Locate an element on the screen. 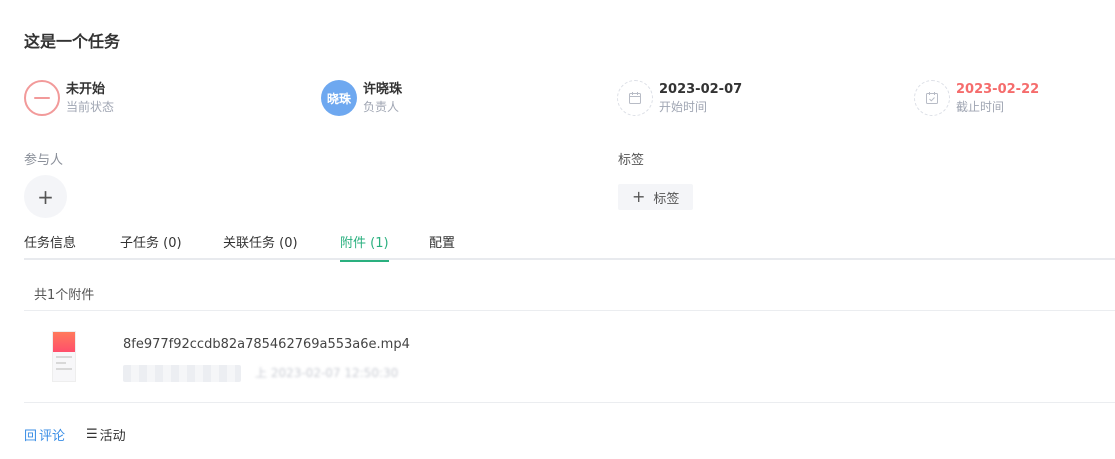 Image resolution: width=1115 pixels, height=459 pixels. add-participant-button: + is located at coordinates (45, 196).